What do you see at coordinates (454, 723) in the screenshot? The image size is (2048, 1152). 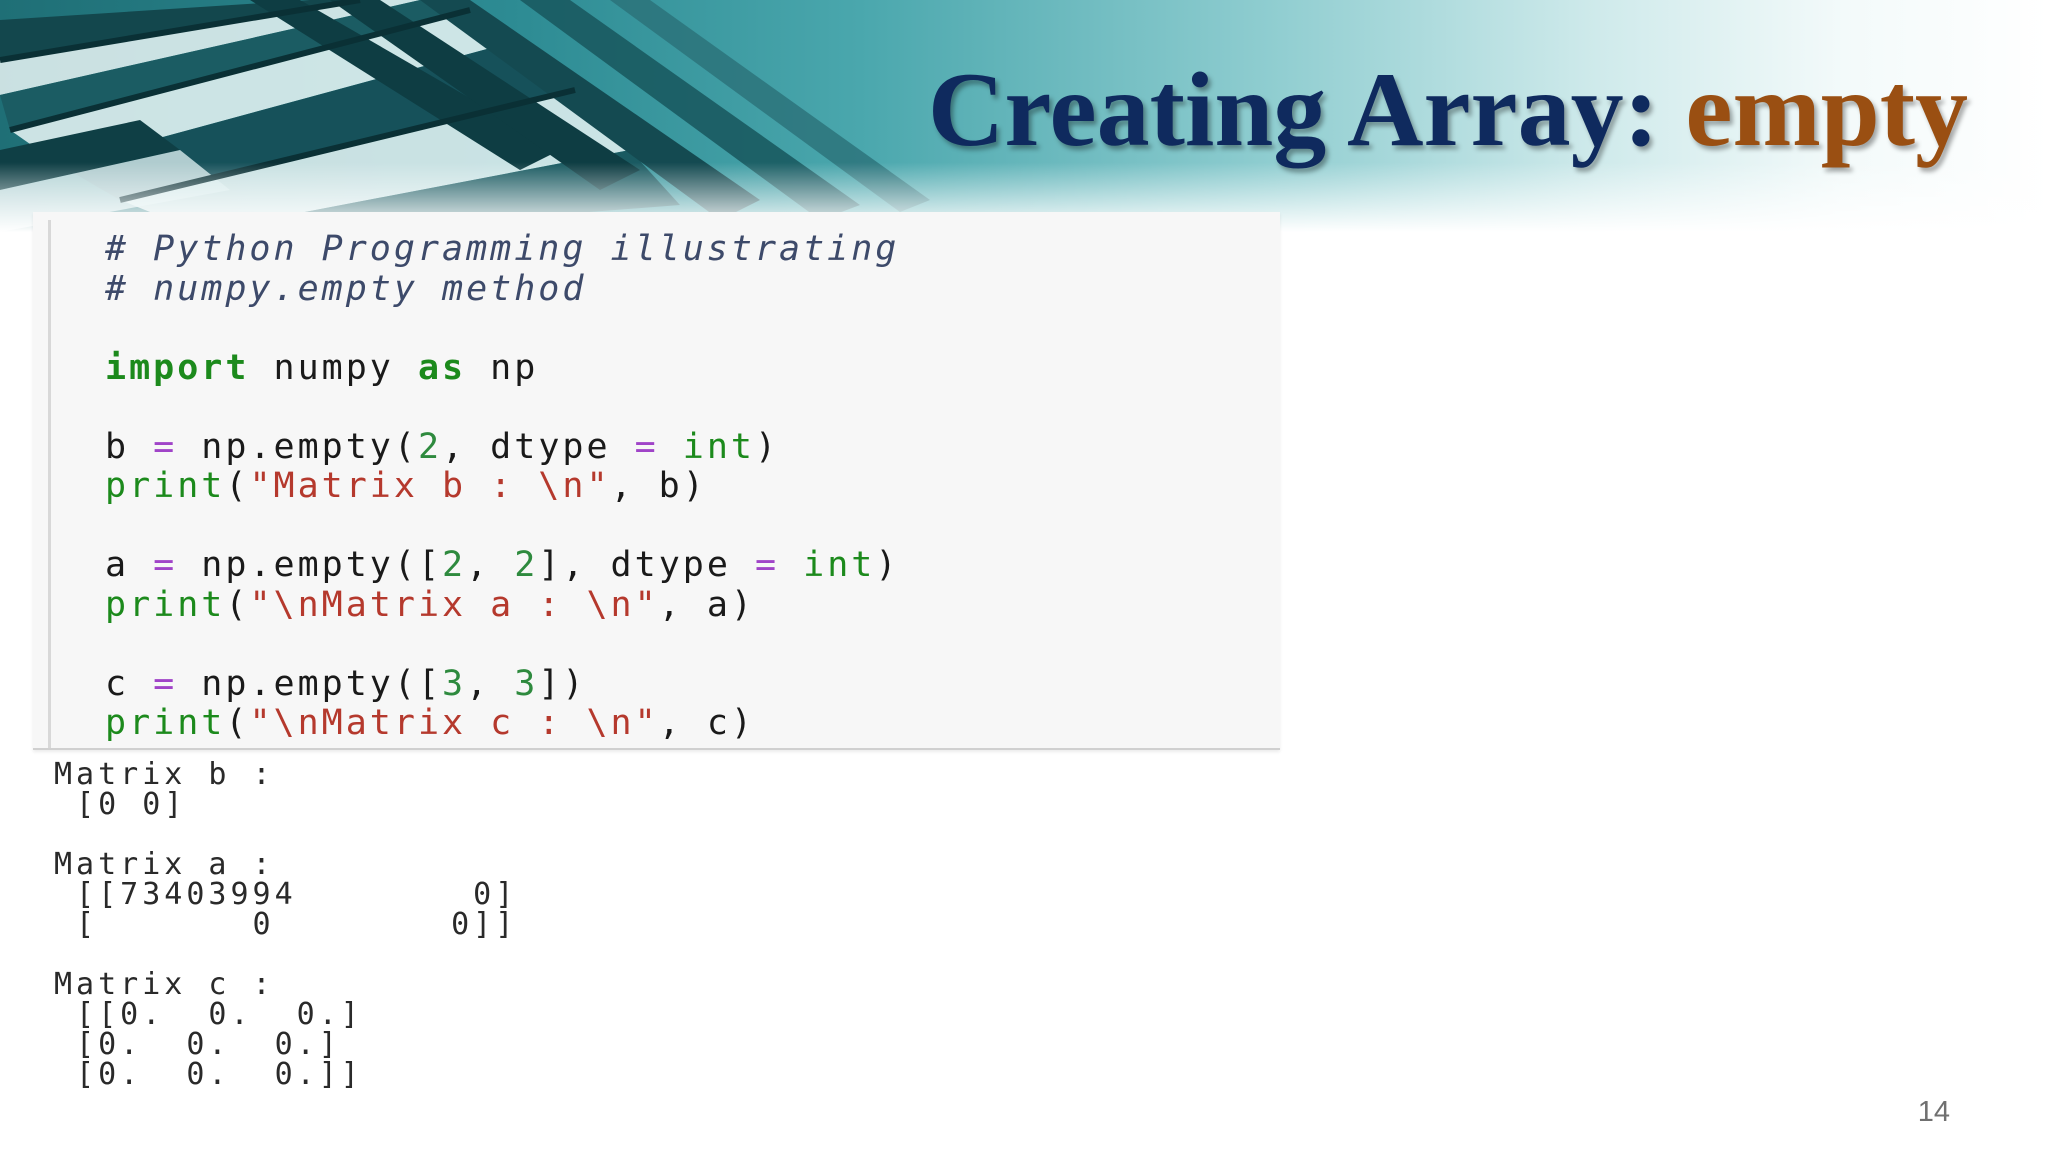 I see `code-token: "\nMatrix c : \n"` at bounding box center [454, 723].